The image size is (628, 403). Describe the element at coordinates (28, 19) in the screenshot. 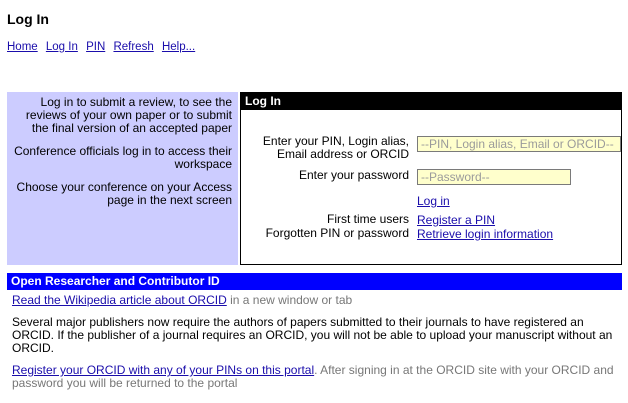

I see `page-title: Log In` at that location.